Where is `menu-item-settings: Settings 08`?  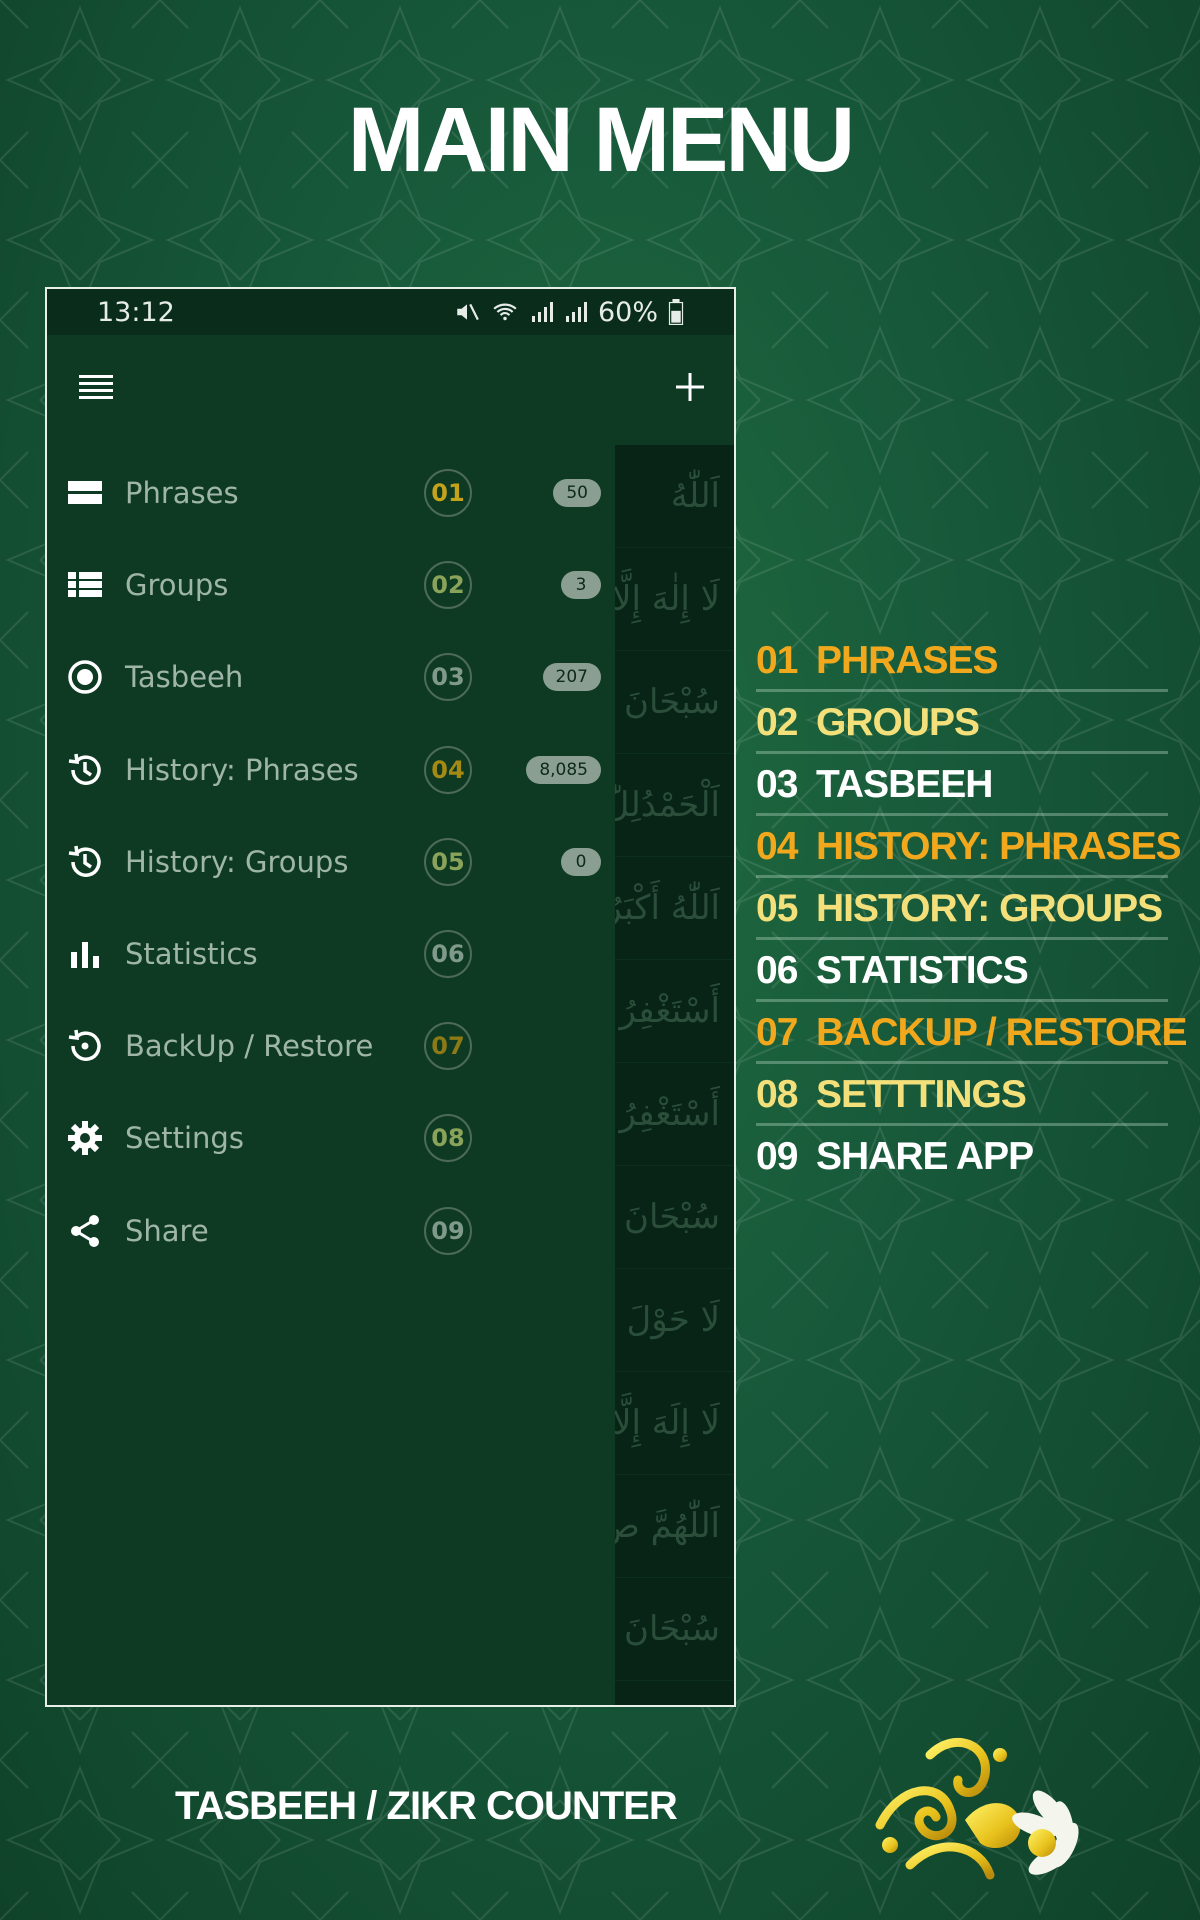
menu-item-settings: Settings 08 is located at coordinates (331, 1138).